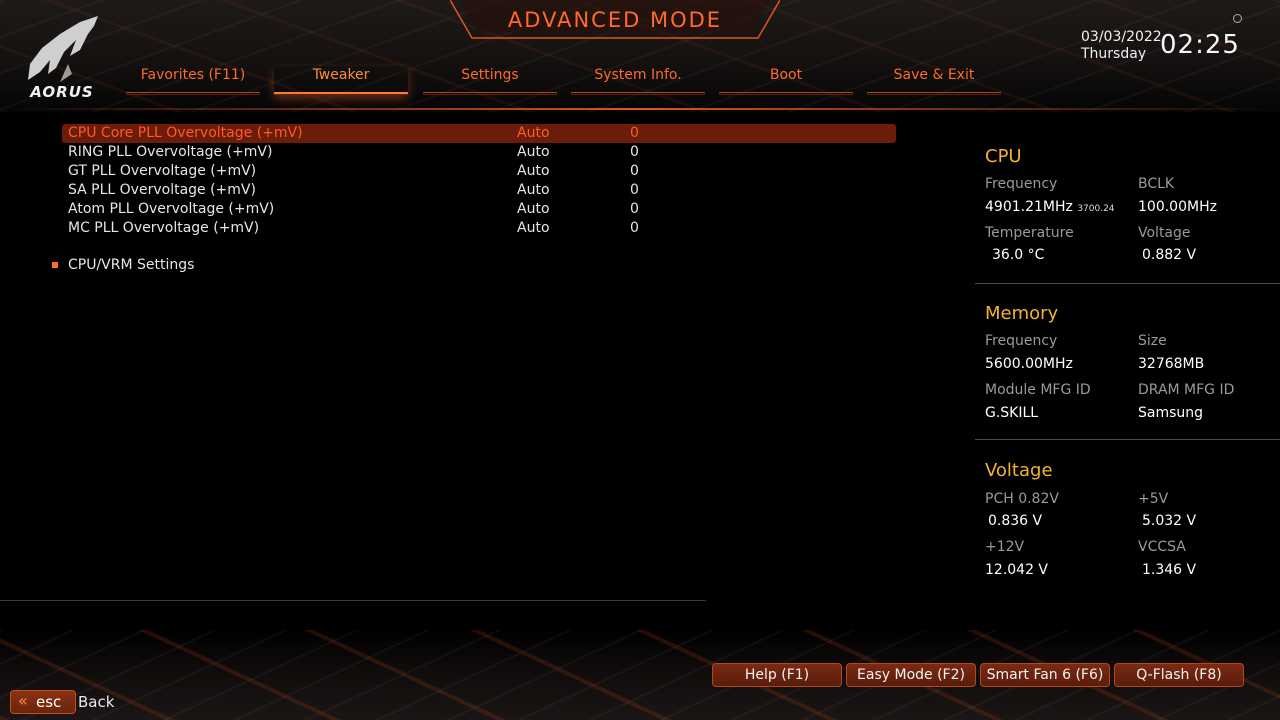  Describe the element at coordinates (1021, 184) in the screenshot. I see `cpu-frequency-label: Frequency` at that location.